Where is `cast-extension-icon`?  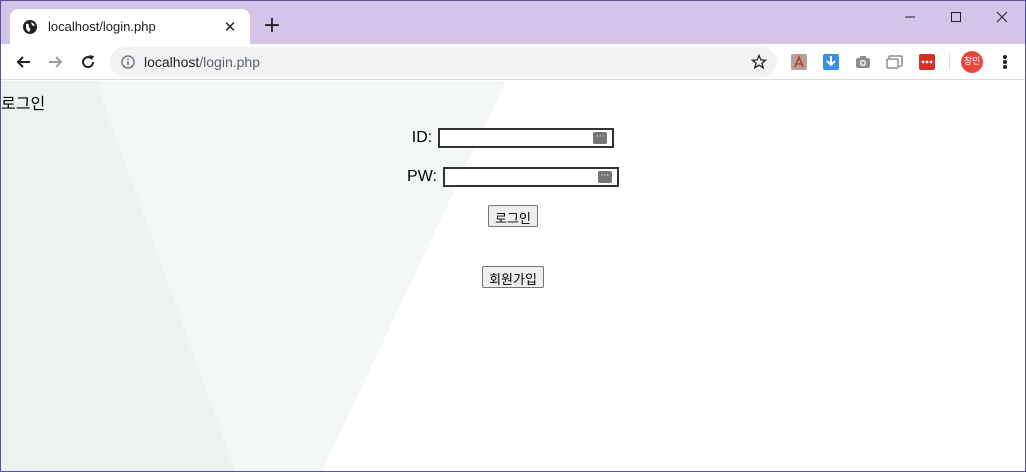 cast-extension-icon is located at coordinates (895, 62).